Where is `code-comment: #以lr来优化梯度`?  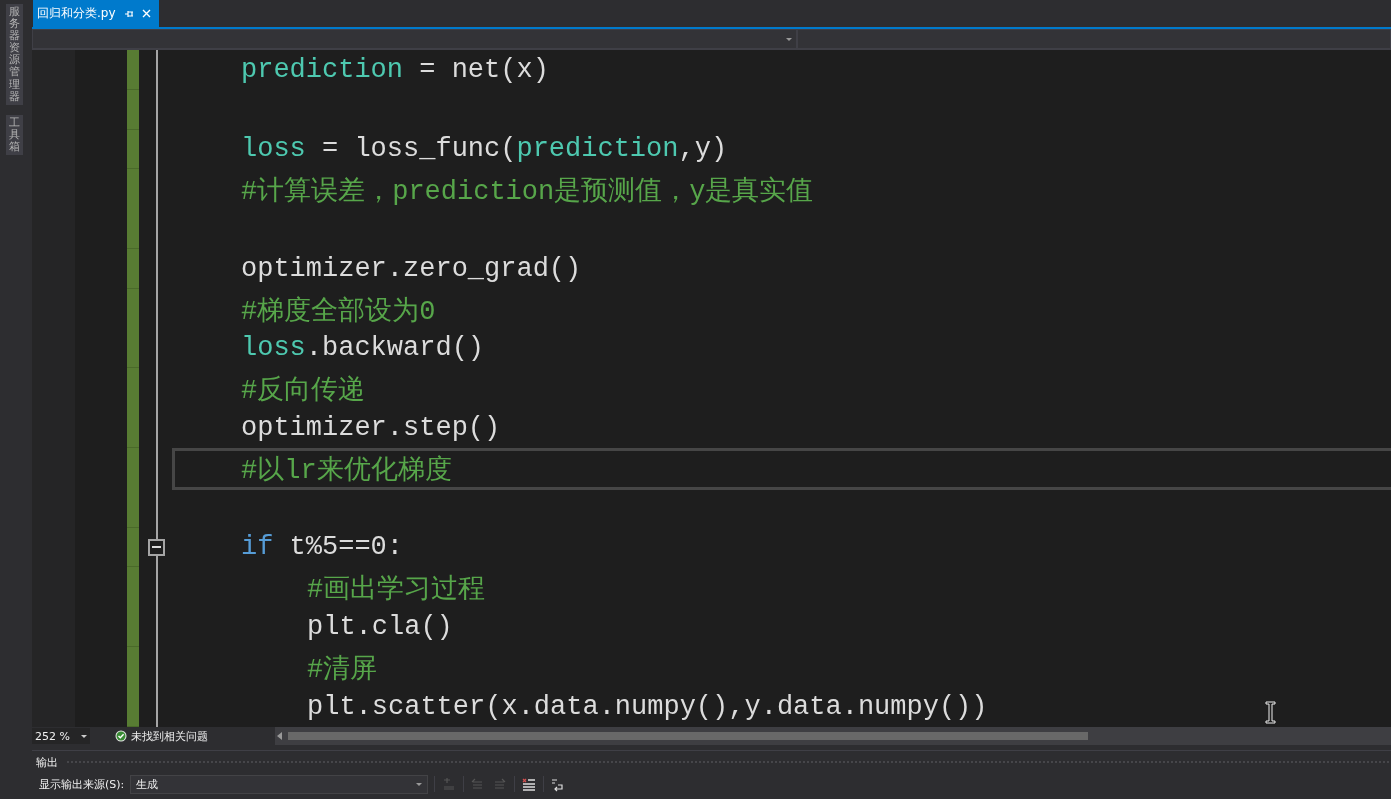 code-comment: #以lr来优化梯度 is located at coordinates (346, 470).